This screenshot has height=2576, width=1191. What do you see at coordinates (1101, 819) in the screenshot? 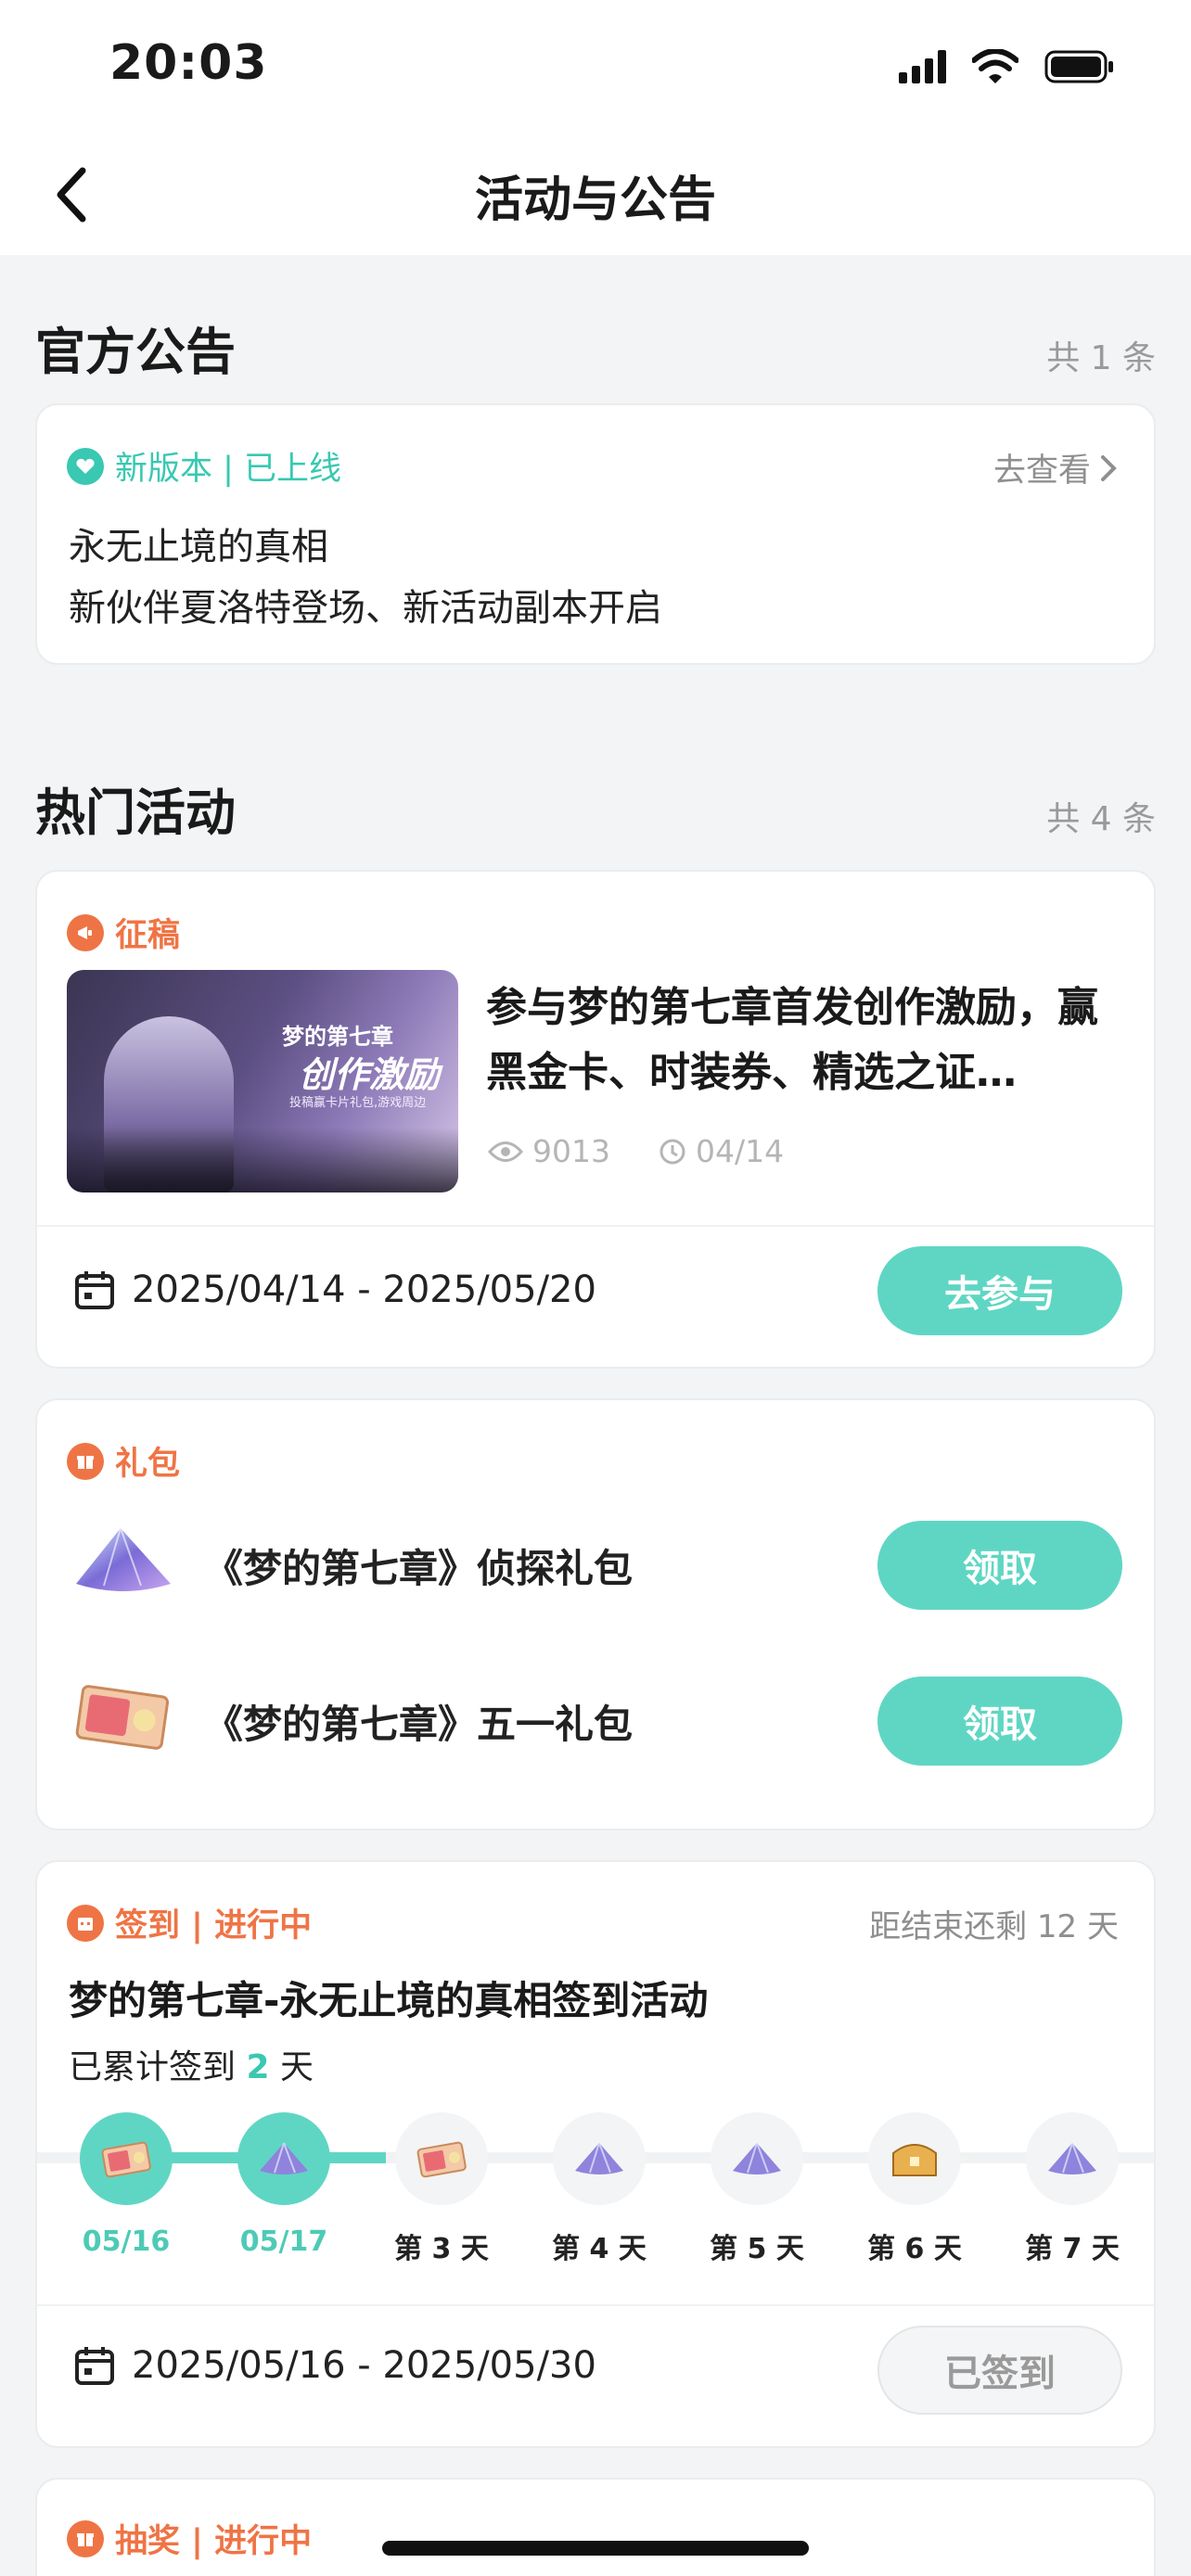
I see `hot-count: 共 4 条` at bounding box center [1101, 819].